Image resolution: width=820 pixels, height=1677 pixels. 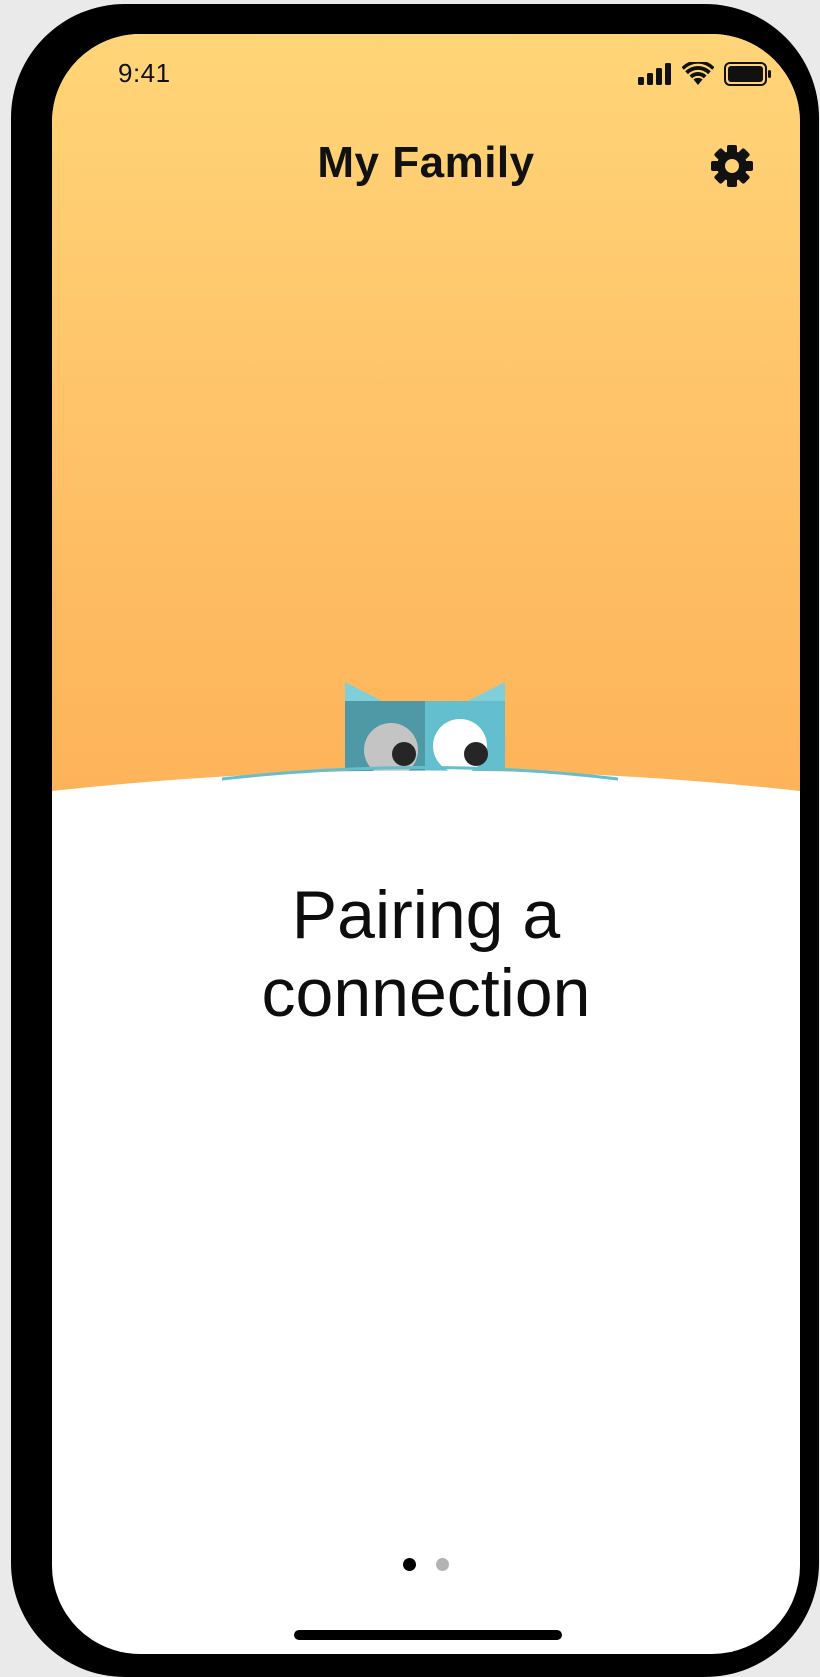 I want to click on curved-hill, so click(x=426, y=812).